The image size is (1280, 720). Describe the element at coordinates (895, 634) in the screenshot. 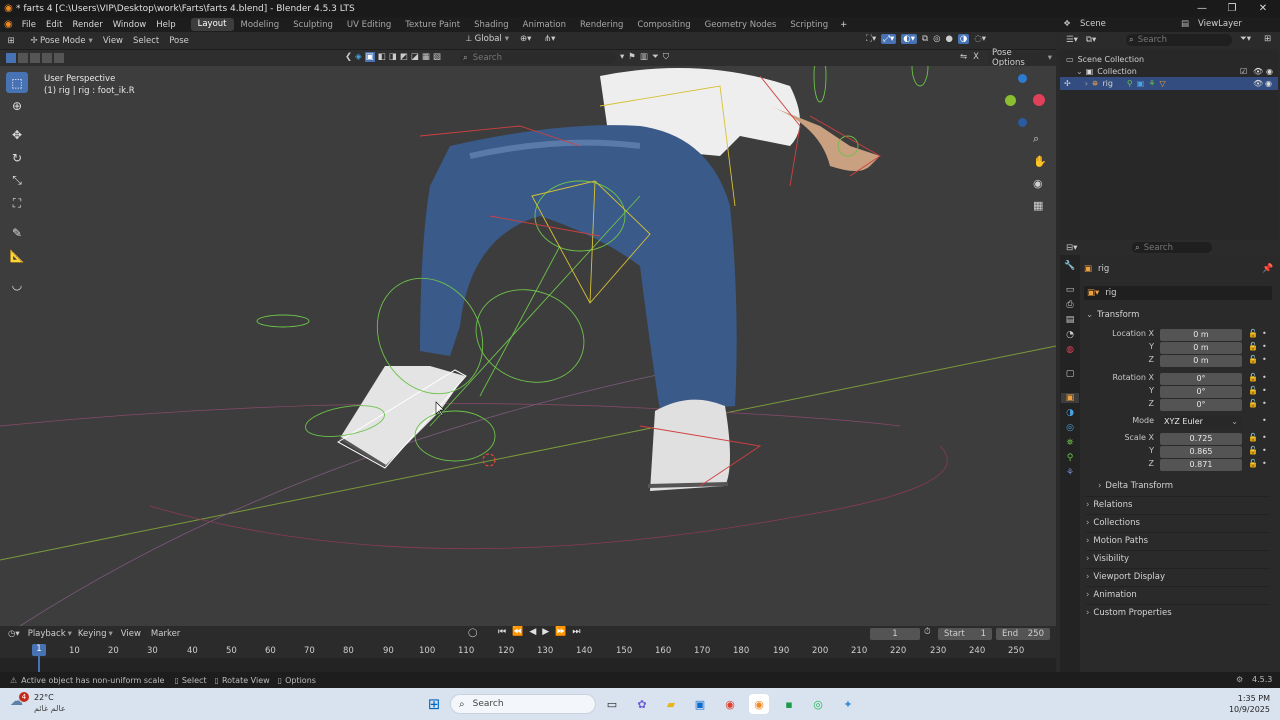

I see `current-frame-field: 1` at that location.